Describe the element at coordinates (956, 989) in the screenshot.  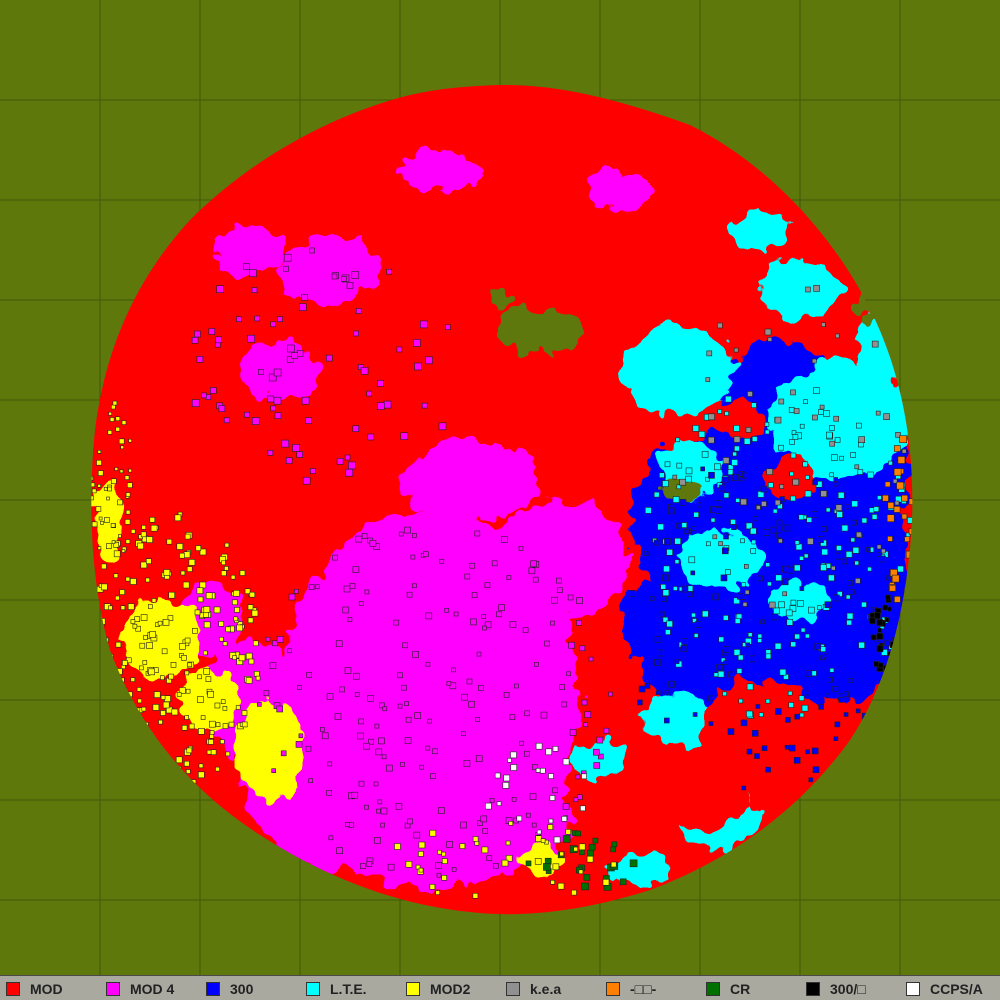
I see `legend-label: CCPS/A` at that location.